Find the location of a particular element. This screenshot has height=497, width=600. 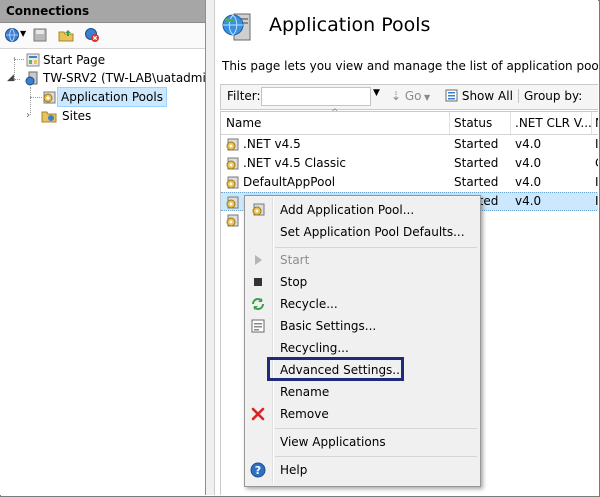

column-header-mode: M is located at coordinates (596, 123).